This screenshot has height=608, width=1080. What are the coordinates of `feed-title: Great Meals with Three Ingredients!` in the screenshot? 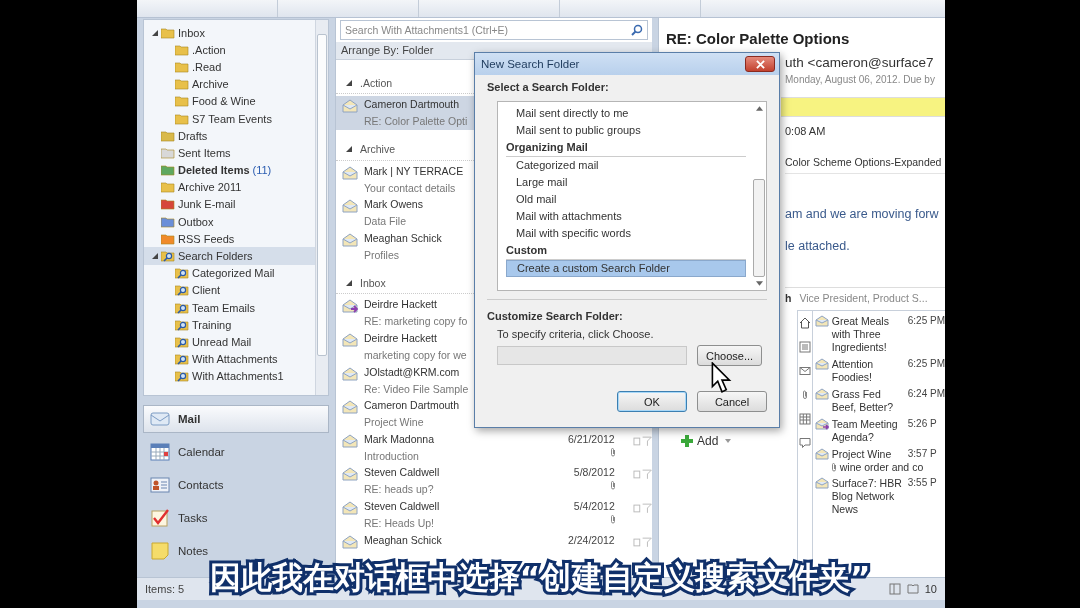 It's located at (860, 334).